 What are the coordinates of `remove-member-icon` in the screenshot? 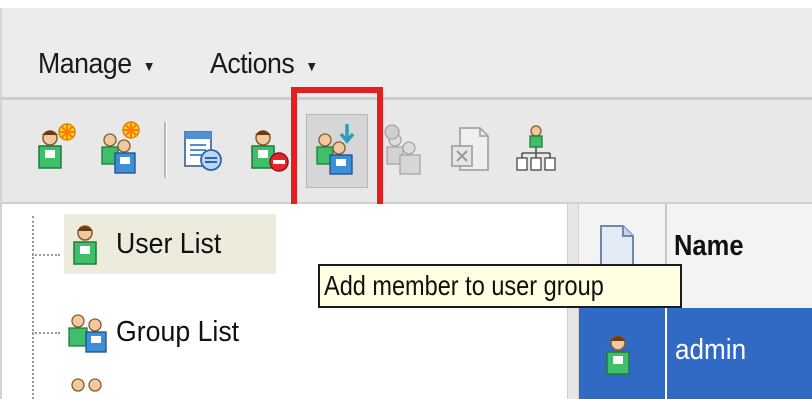 It's located at (402, 149).